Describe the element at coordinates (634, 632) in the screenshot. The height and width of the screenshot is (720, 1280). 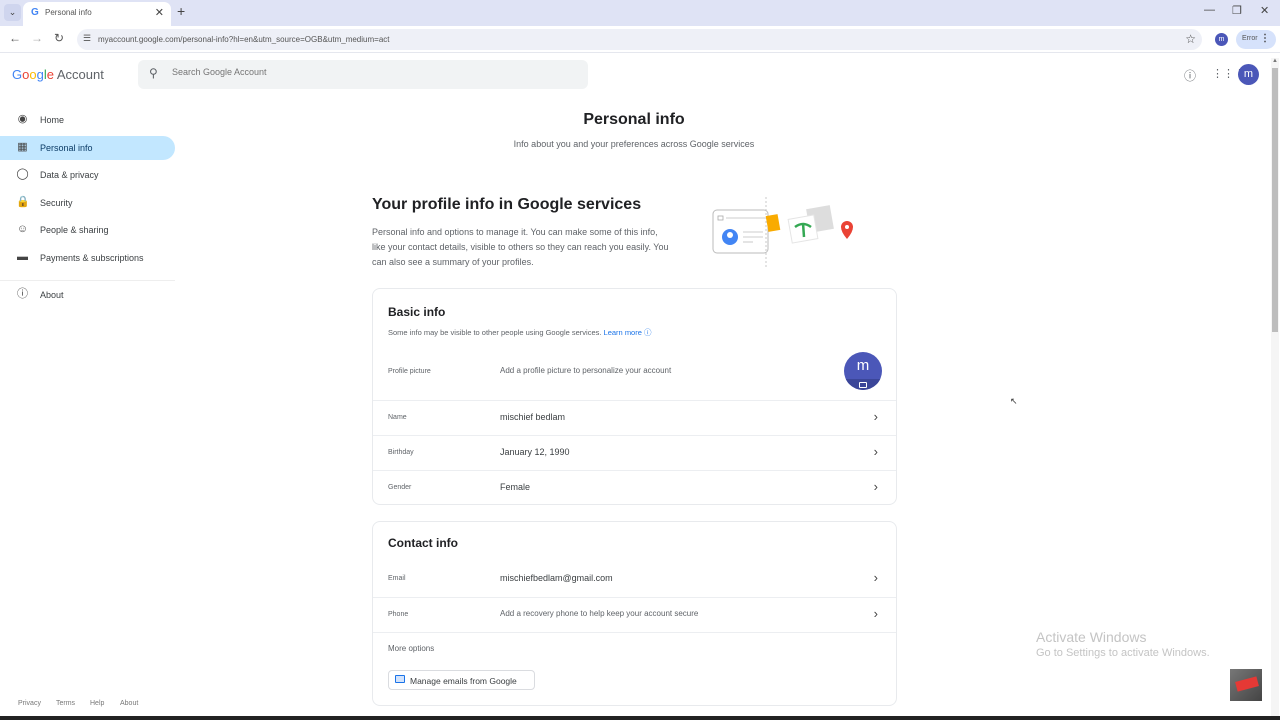
I see `row-divider` at that location.